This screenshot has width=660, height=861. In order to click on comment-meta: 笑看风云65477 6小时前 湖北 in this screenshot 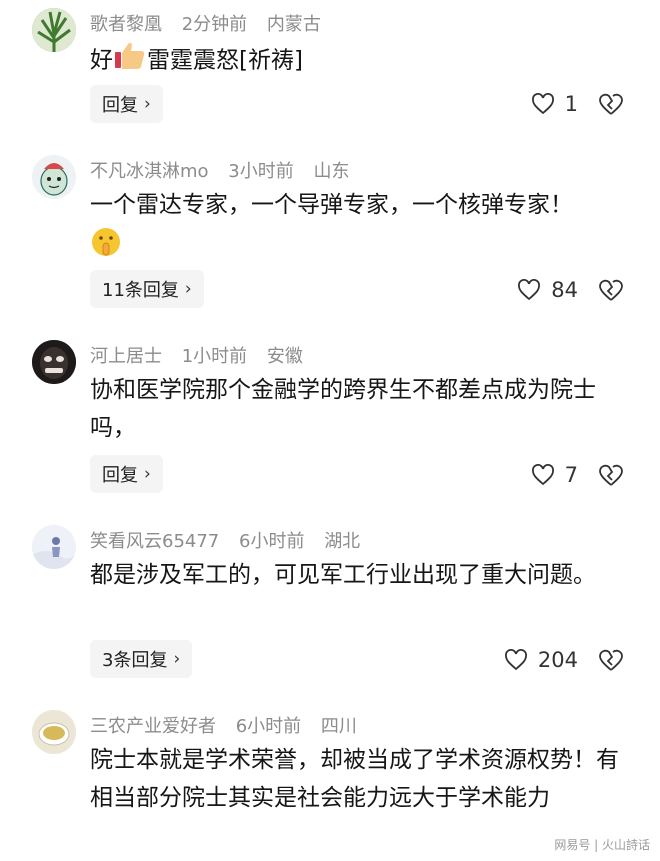, I will do `click(232, 540)`.